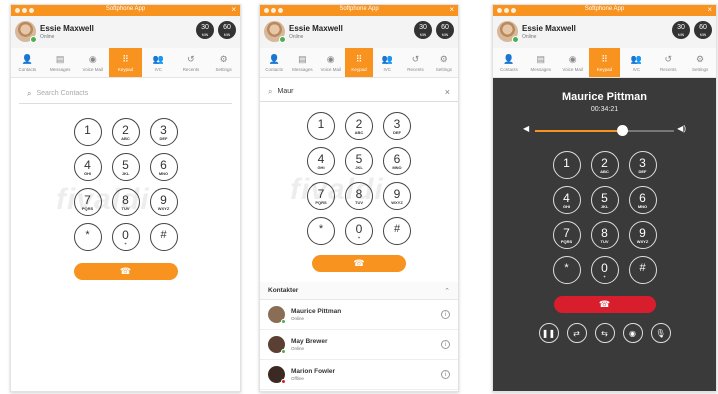 This screenshot has height=394, width=718. Describe the element at coordinates (604, 131) in the screenshot. I see `volume-slider: ◀ ◀)` at that location.